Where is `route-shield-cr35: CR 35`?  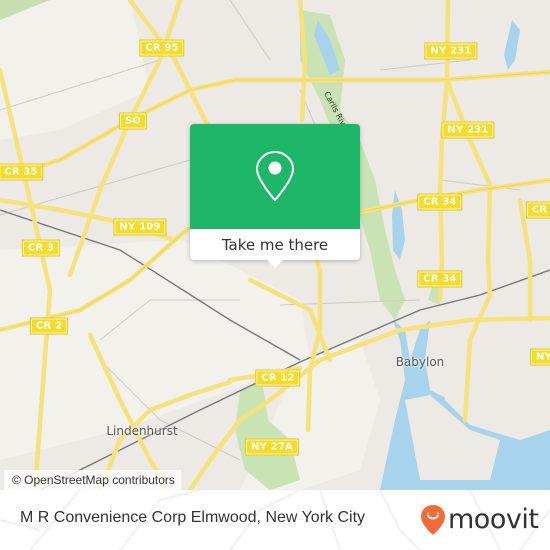
route-shield-cr35: CR 35 is located at coordinates (22, 172).